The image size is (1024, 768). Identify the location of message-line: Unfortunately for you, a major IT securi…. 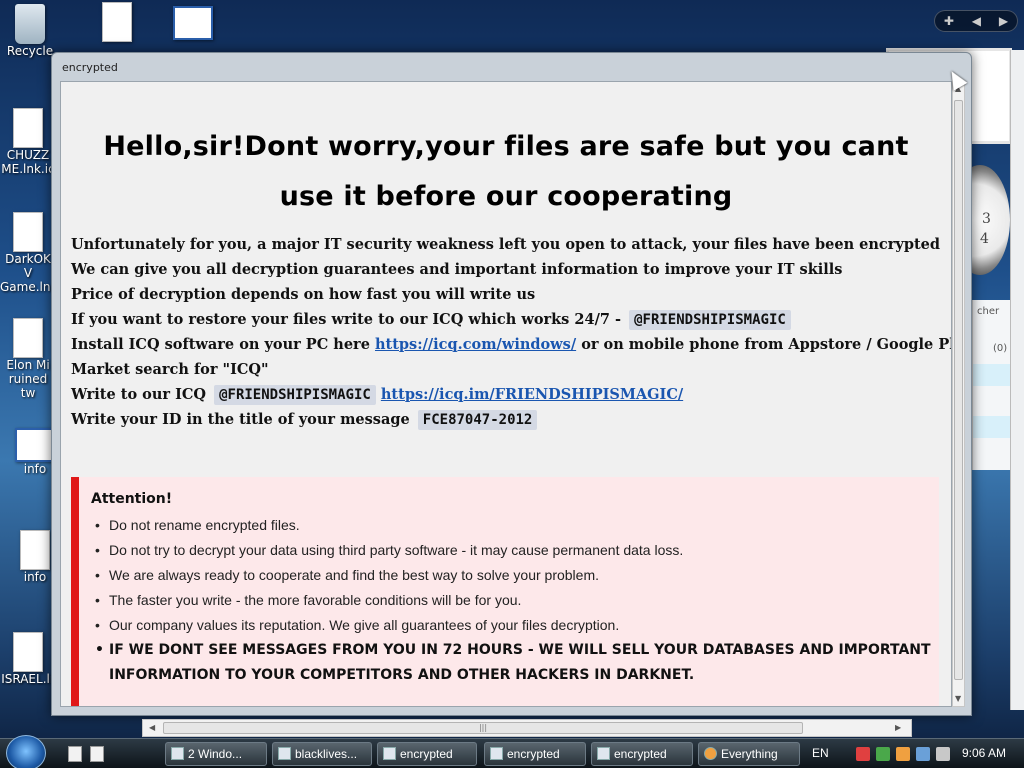
(506, 244).